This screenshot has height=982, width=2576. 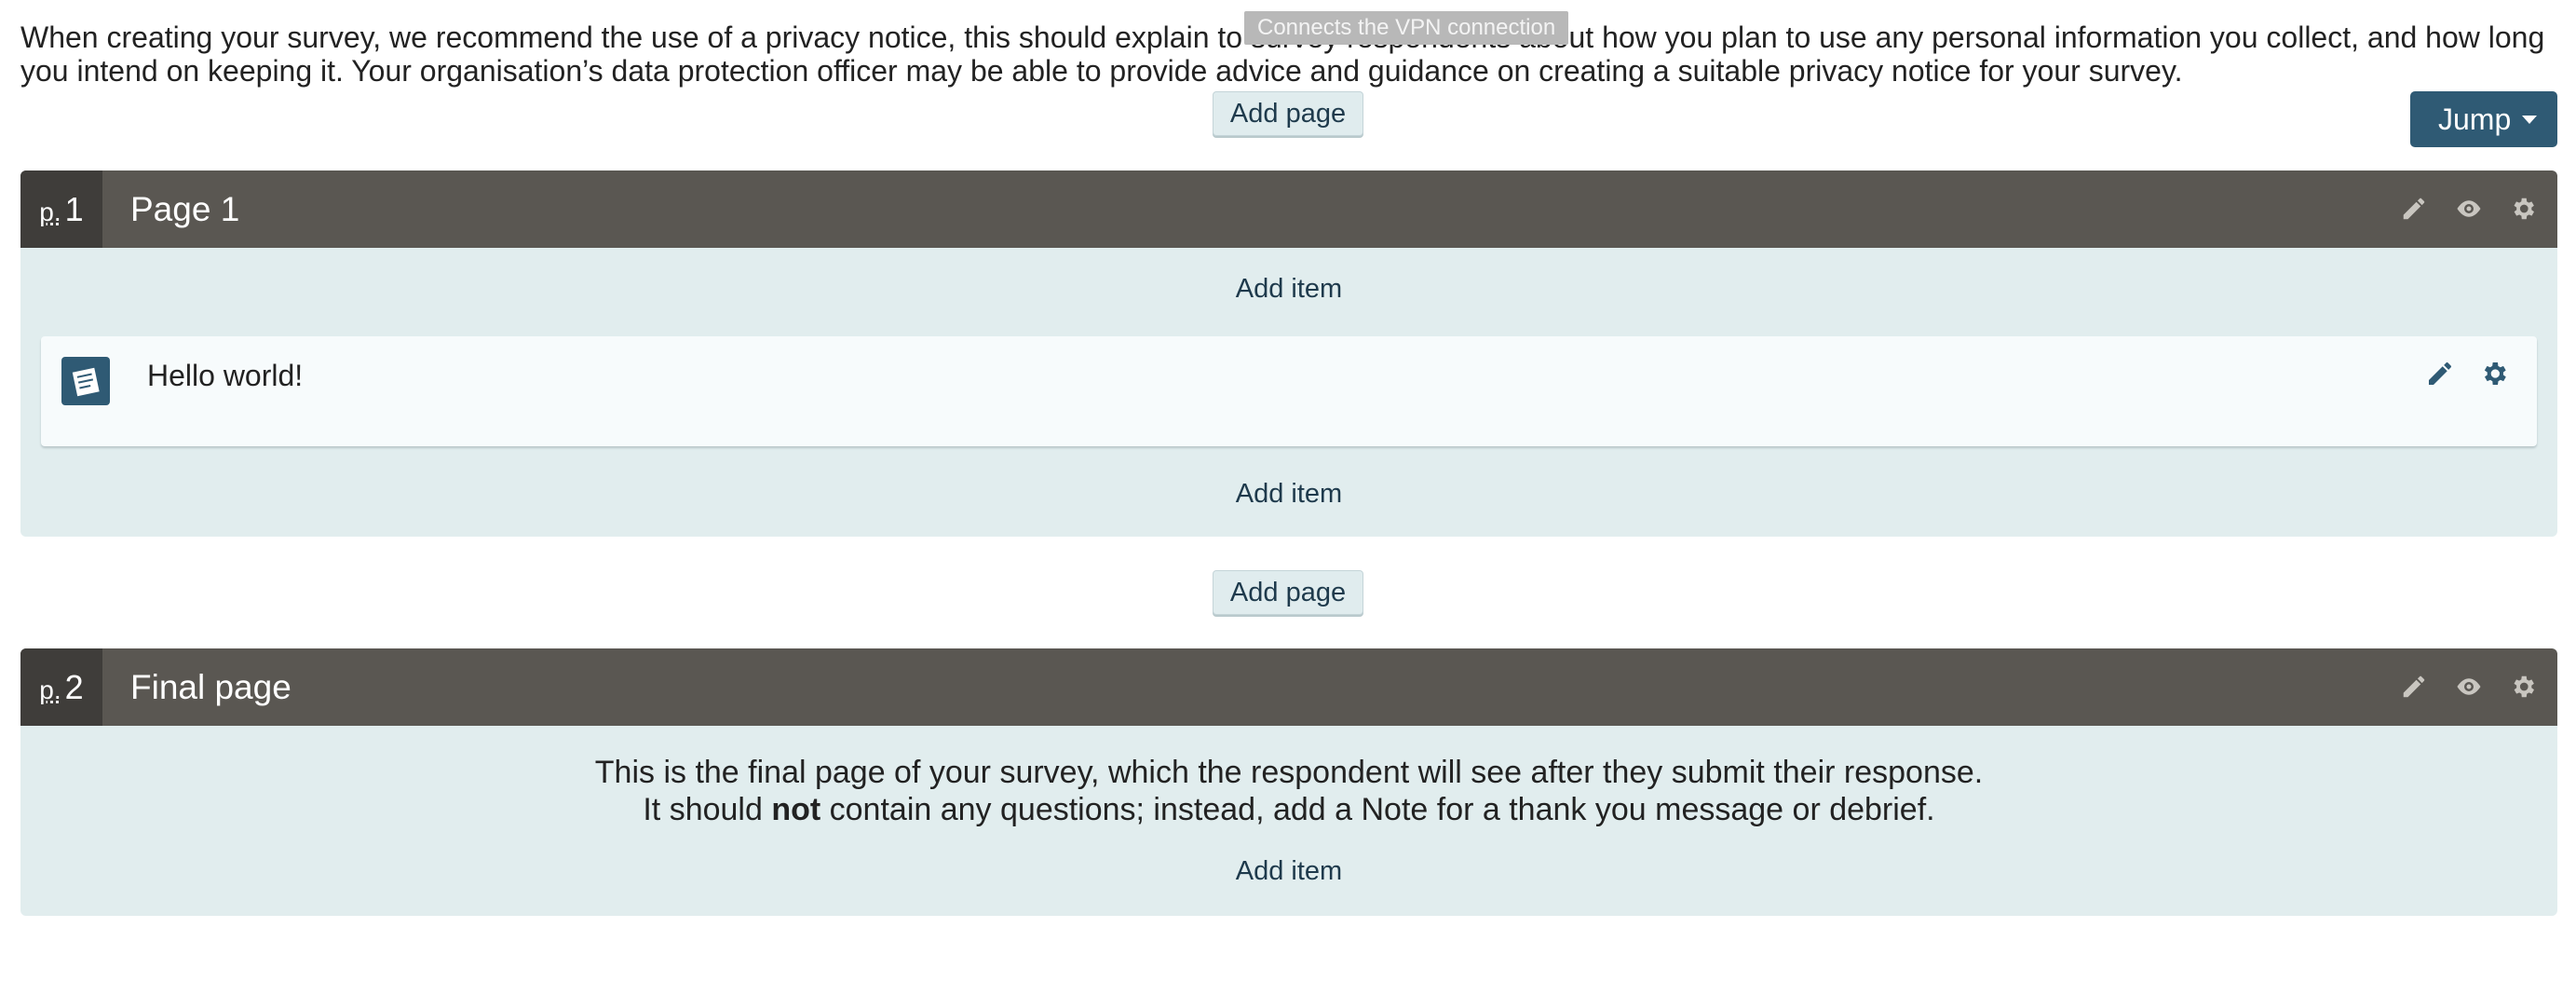 I want to click on description-emphasis: not, so click(x=796, y=809).